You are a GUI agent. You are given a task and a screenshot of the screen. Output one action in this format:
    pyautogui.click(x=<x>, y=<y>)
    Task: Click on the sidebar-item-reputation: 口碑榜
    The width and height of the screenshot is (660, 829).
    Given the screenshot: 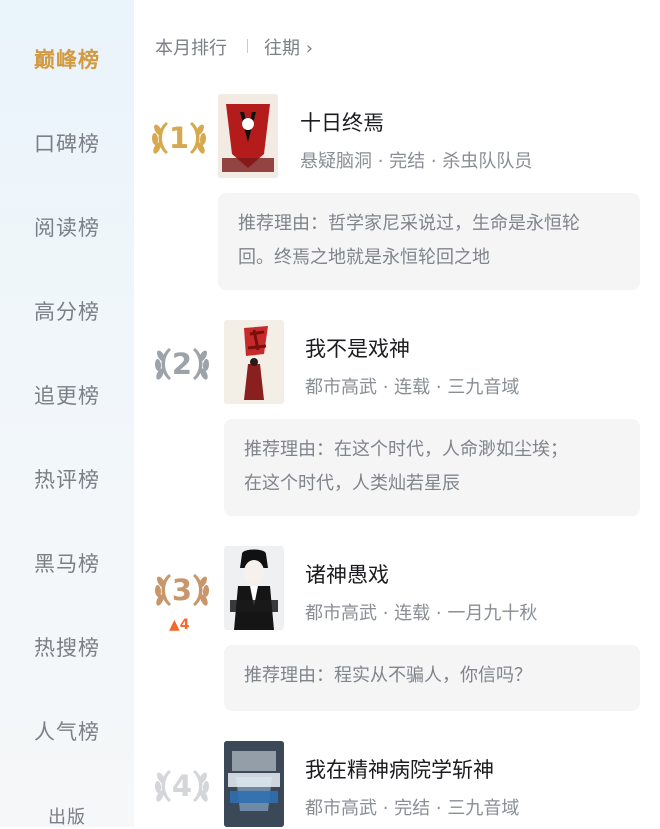 What is the action you would take?
    pyautogui.click(x=67, y=143)
    